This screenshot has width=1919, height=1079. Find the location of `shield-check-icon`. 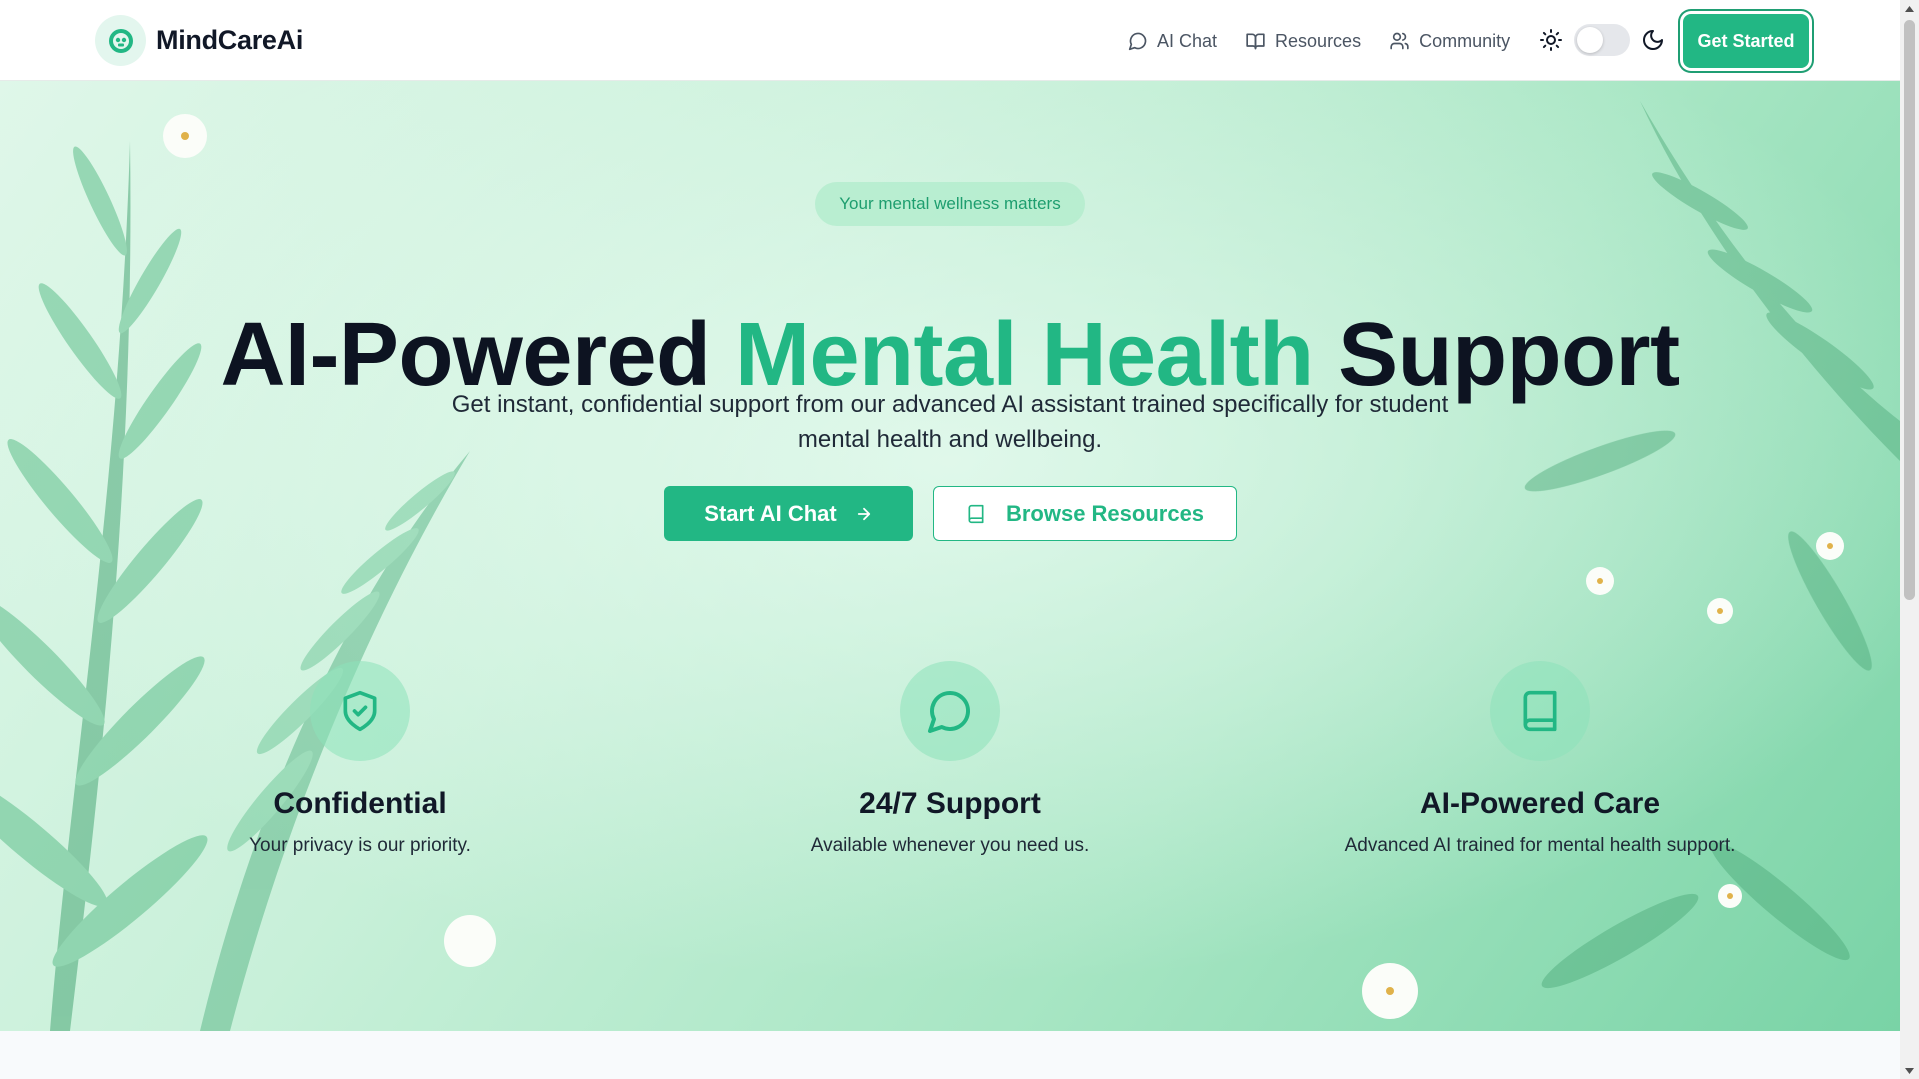

shield-check-icon is located at coordinates (360, 711).